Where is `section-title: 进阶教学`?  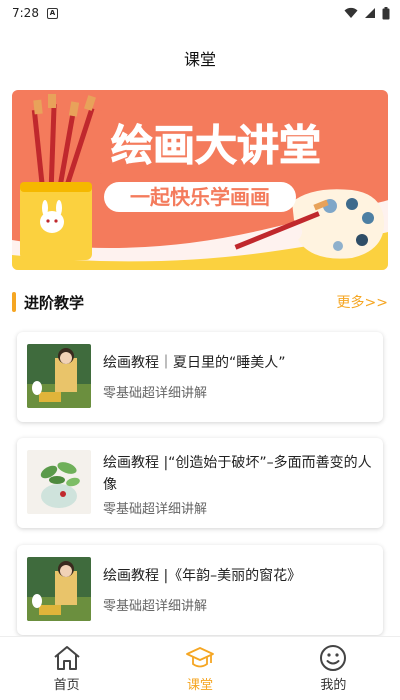 section-title: 进阶教学 is located at coordinates (54, 302).